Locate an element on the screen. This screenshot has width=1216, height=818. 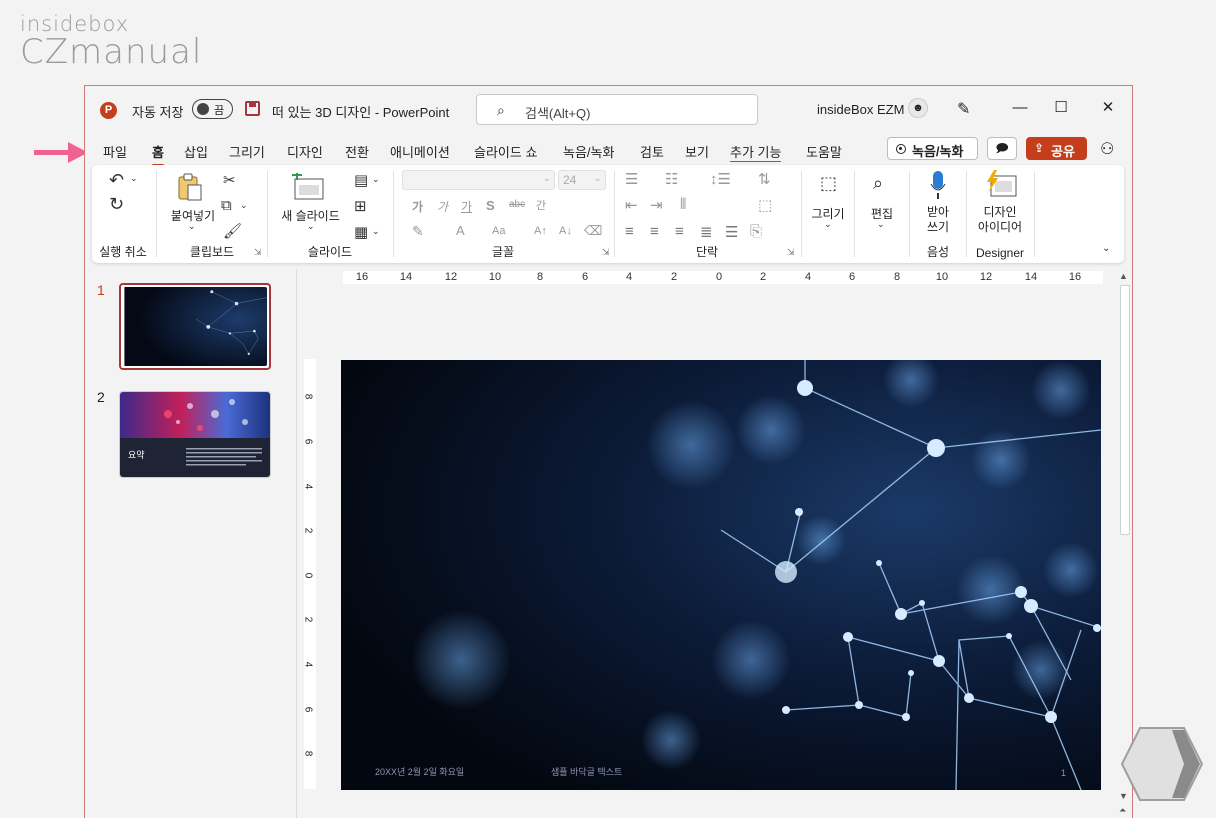
slide-date: 20XX년 2월 2일 화요일 is located at coordinates (419, 771).